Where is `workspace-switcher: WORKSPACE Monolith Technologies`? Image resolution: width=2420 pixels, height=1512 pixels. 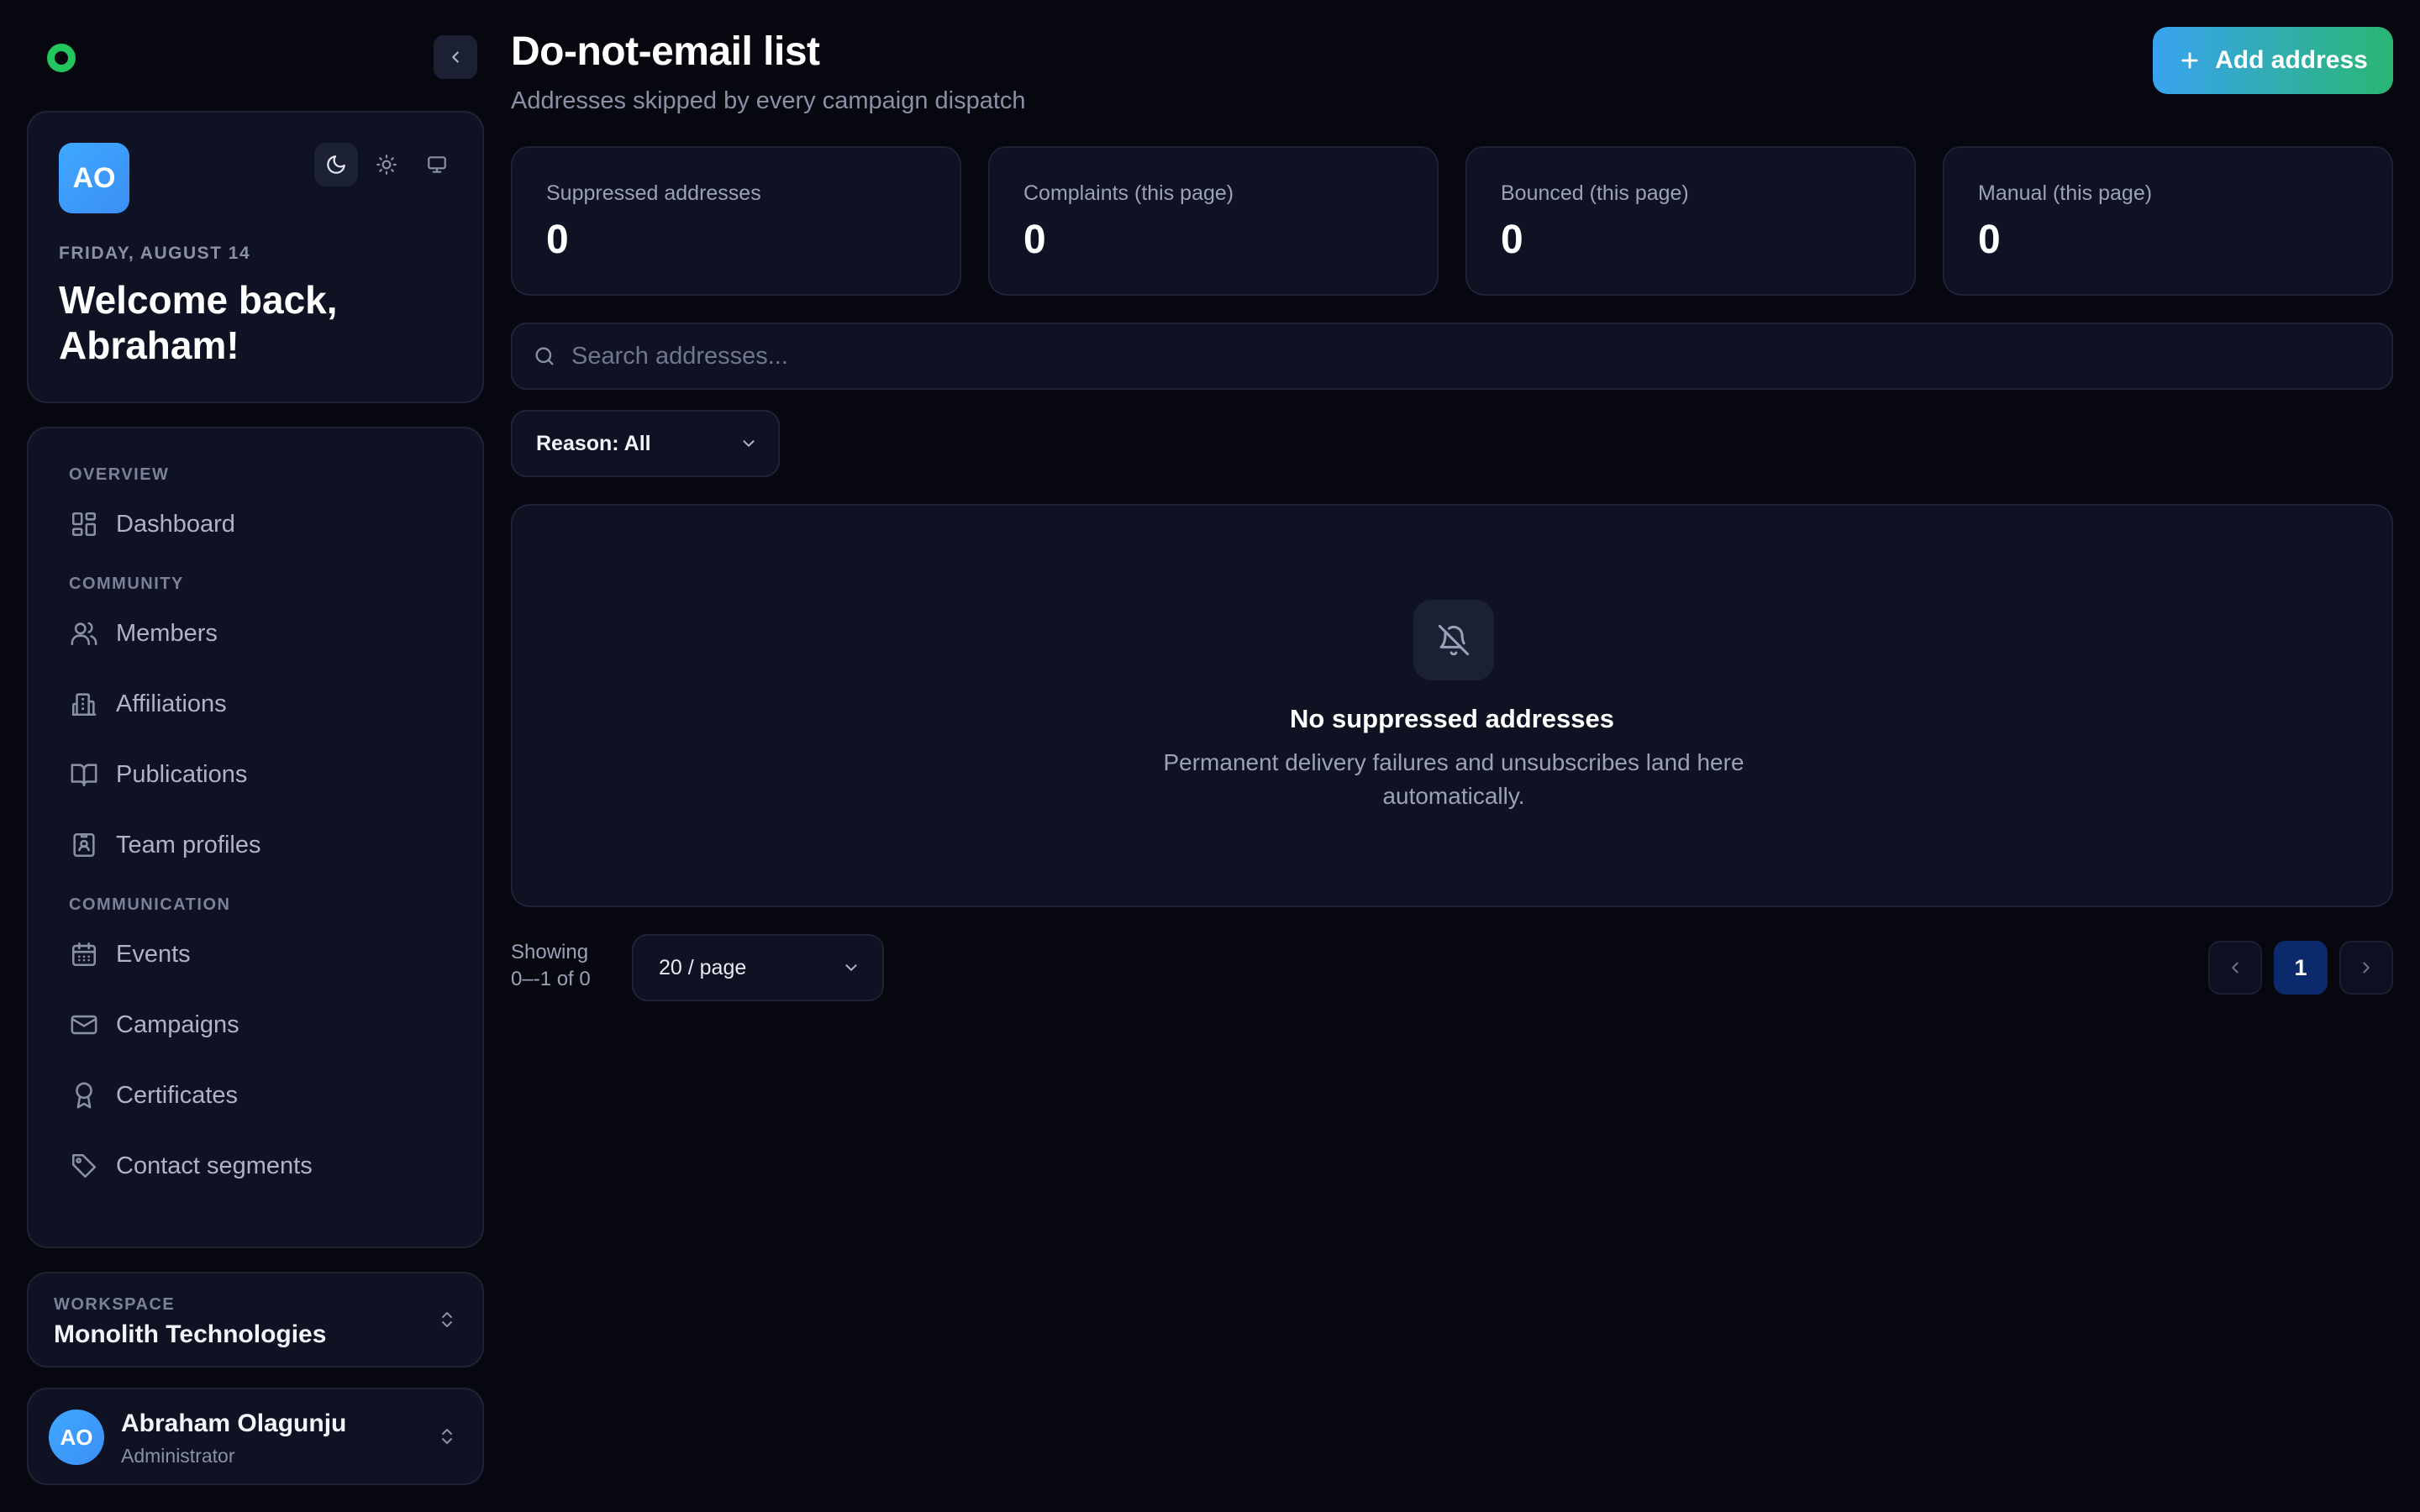 workspace-switcher: WORKSPACE Monolith Technologies is located at coordinates (255, 1320).